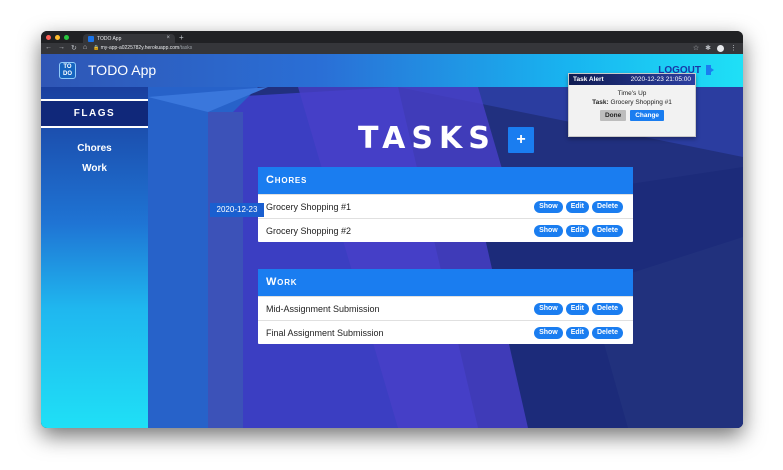 Image resolution: width=783 pixels, height=470 pixels. Describe the element at coordinates (696, 48) in the screenshot. I see `star-icon: ☆` at that location.